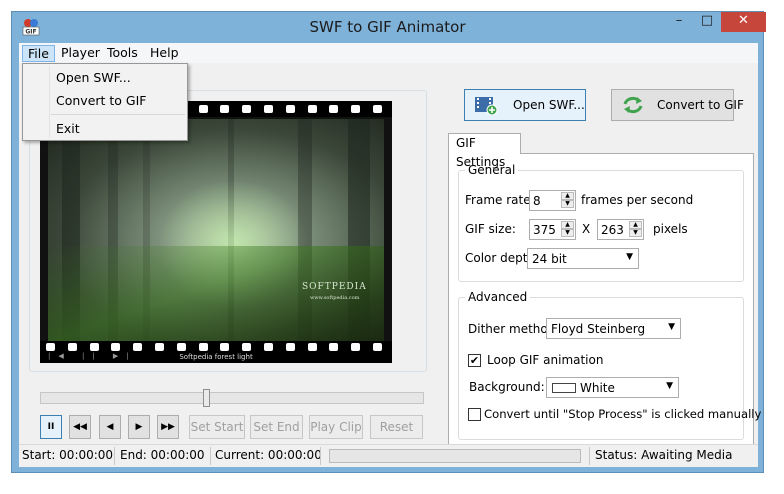 Image resolution: width=784 pixels, height=494 pixels. I want to click on menu-bar: File Player Tools Help, so click(388, 53).